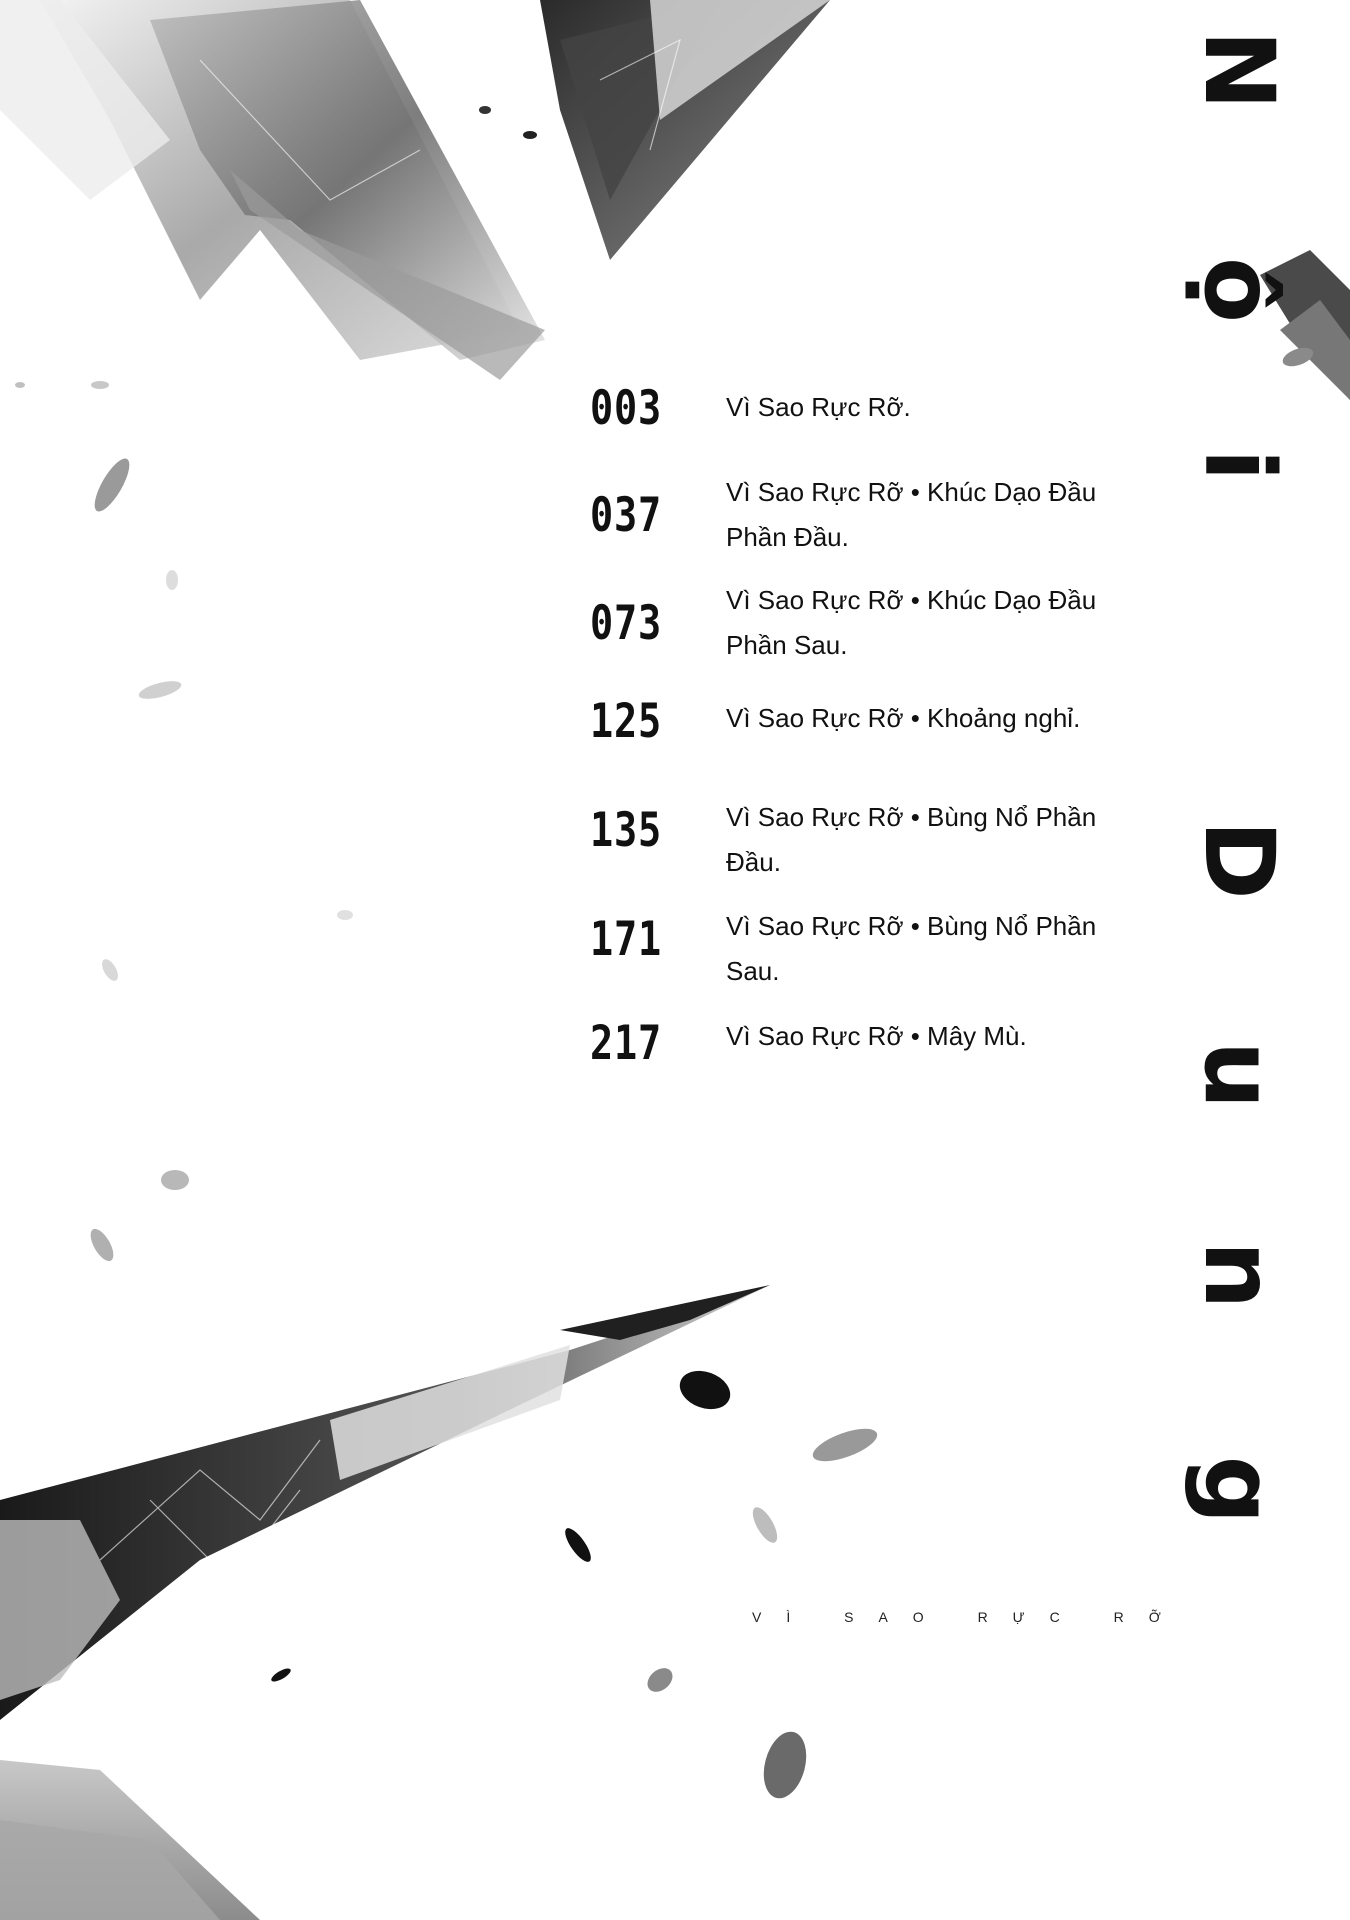  What do you see at coordinates (1239, 1490) in the screenshot?
I see `vertical-title-letter: g` at bounding box center [1239, 1490].